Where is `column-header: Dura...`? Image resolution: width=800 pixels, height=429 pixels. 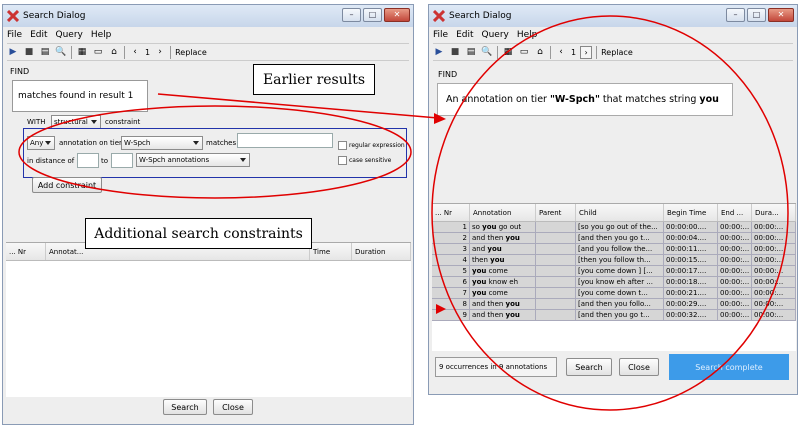
column-header: Dura... is located at coordinates (774, 212).